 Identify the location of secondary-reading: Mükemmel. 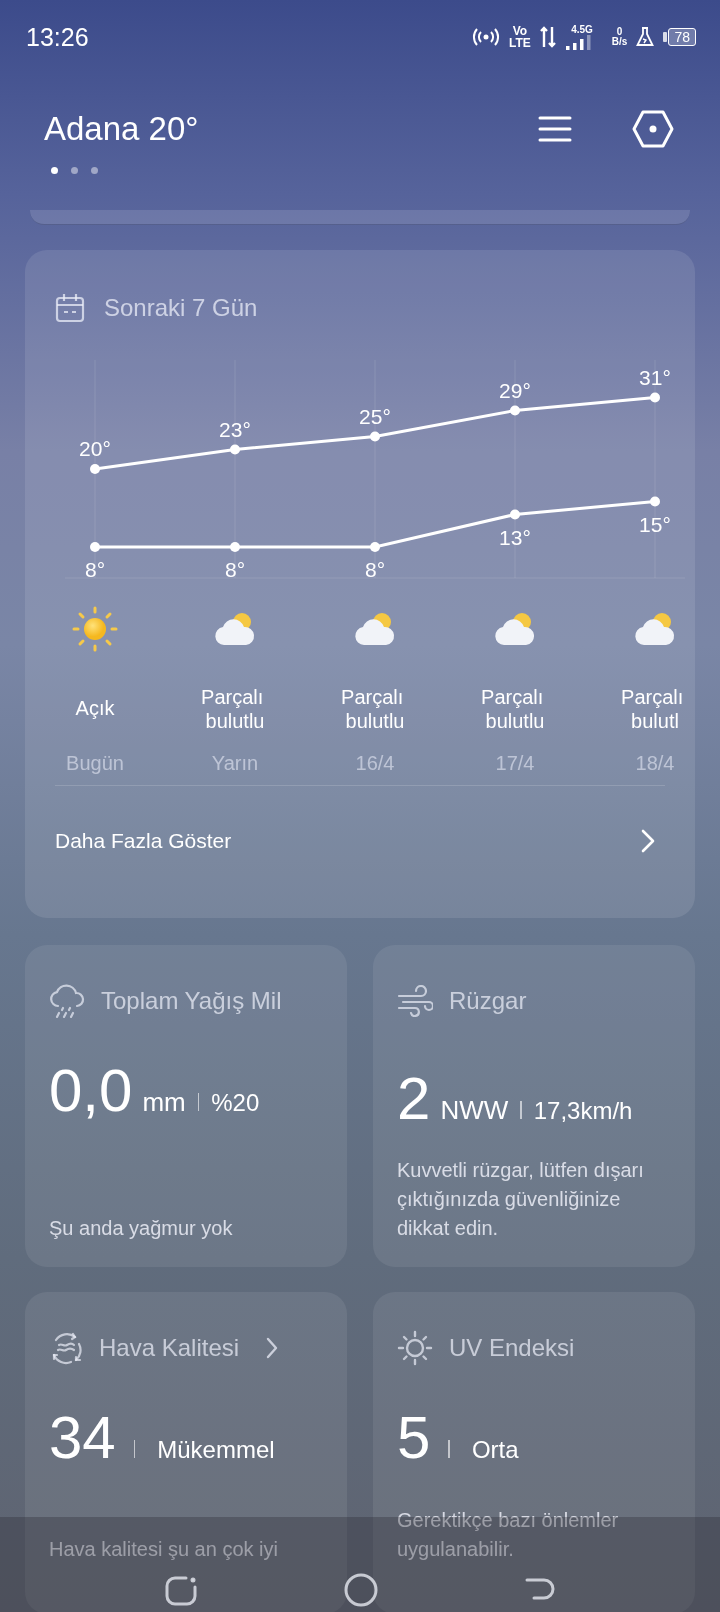
(216, 1450).